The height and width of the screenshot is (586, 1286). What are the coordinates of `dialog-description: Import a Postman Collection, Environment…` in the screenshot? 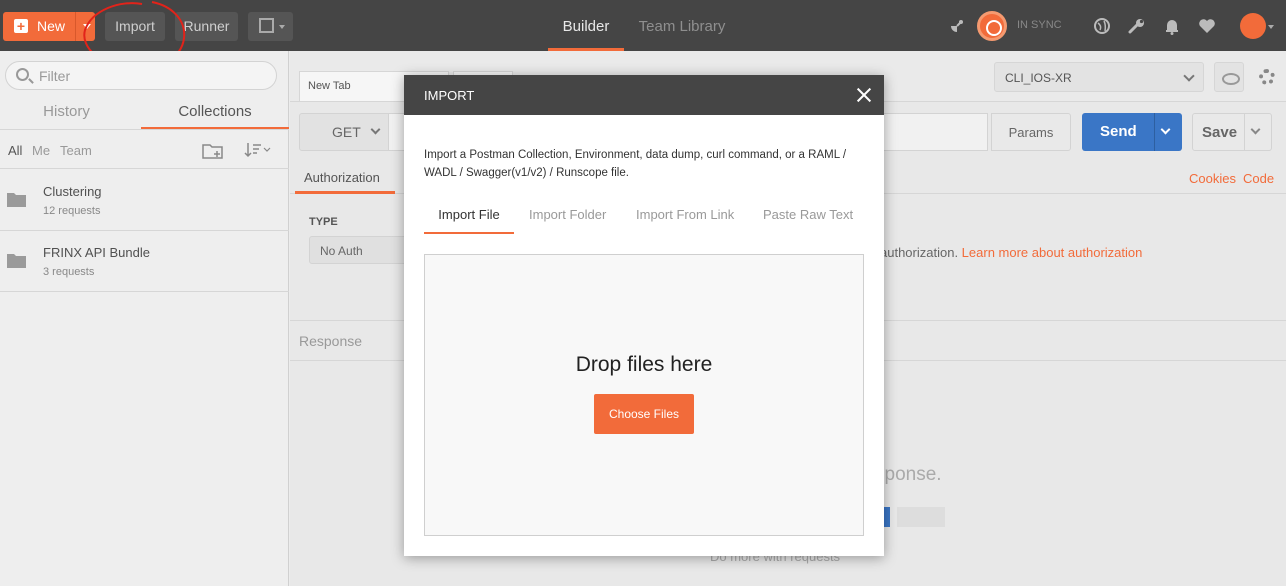 It's located at (635, 164).